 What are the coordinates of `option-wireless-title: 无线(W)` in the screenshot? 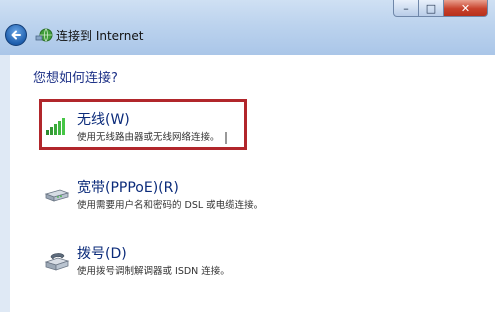 It's located at (103, 120).